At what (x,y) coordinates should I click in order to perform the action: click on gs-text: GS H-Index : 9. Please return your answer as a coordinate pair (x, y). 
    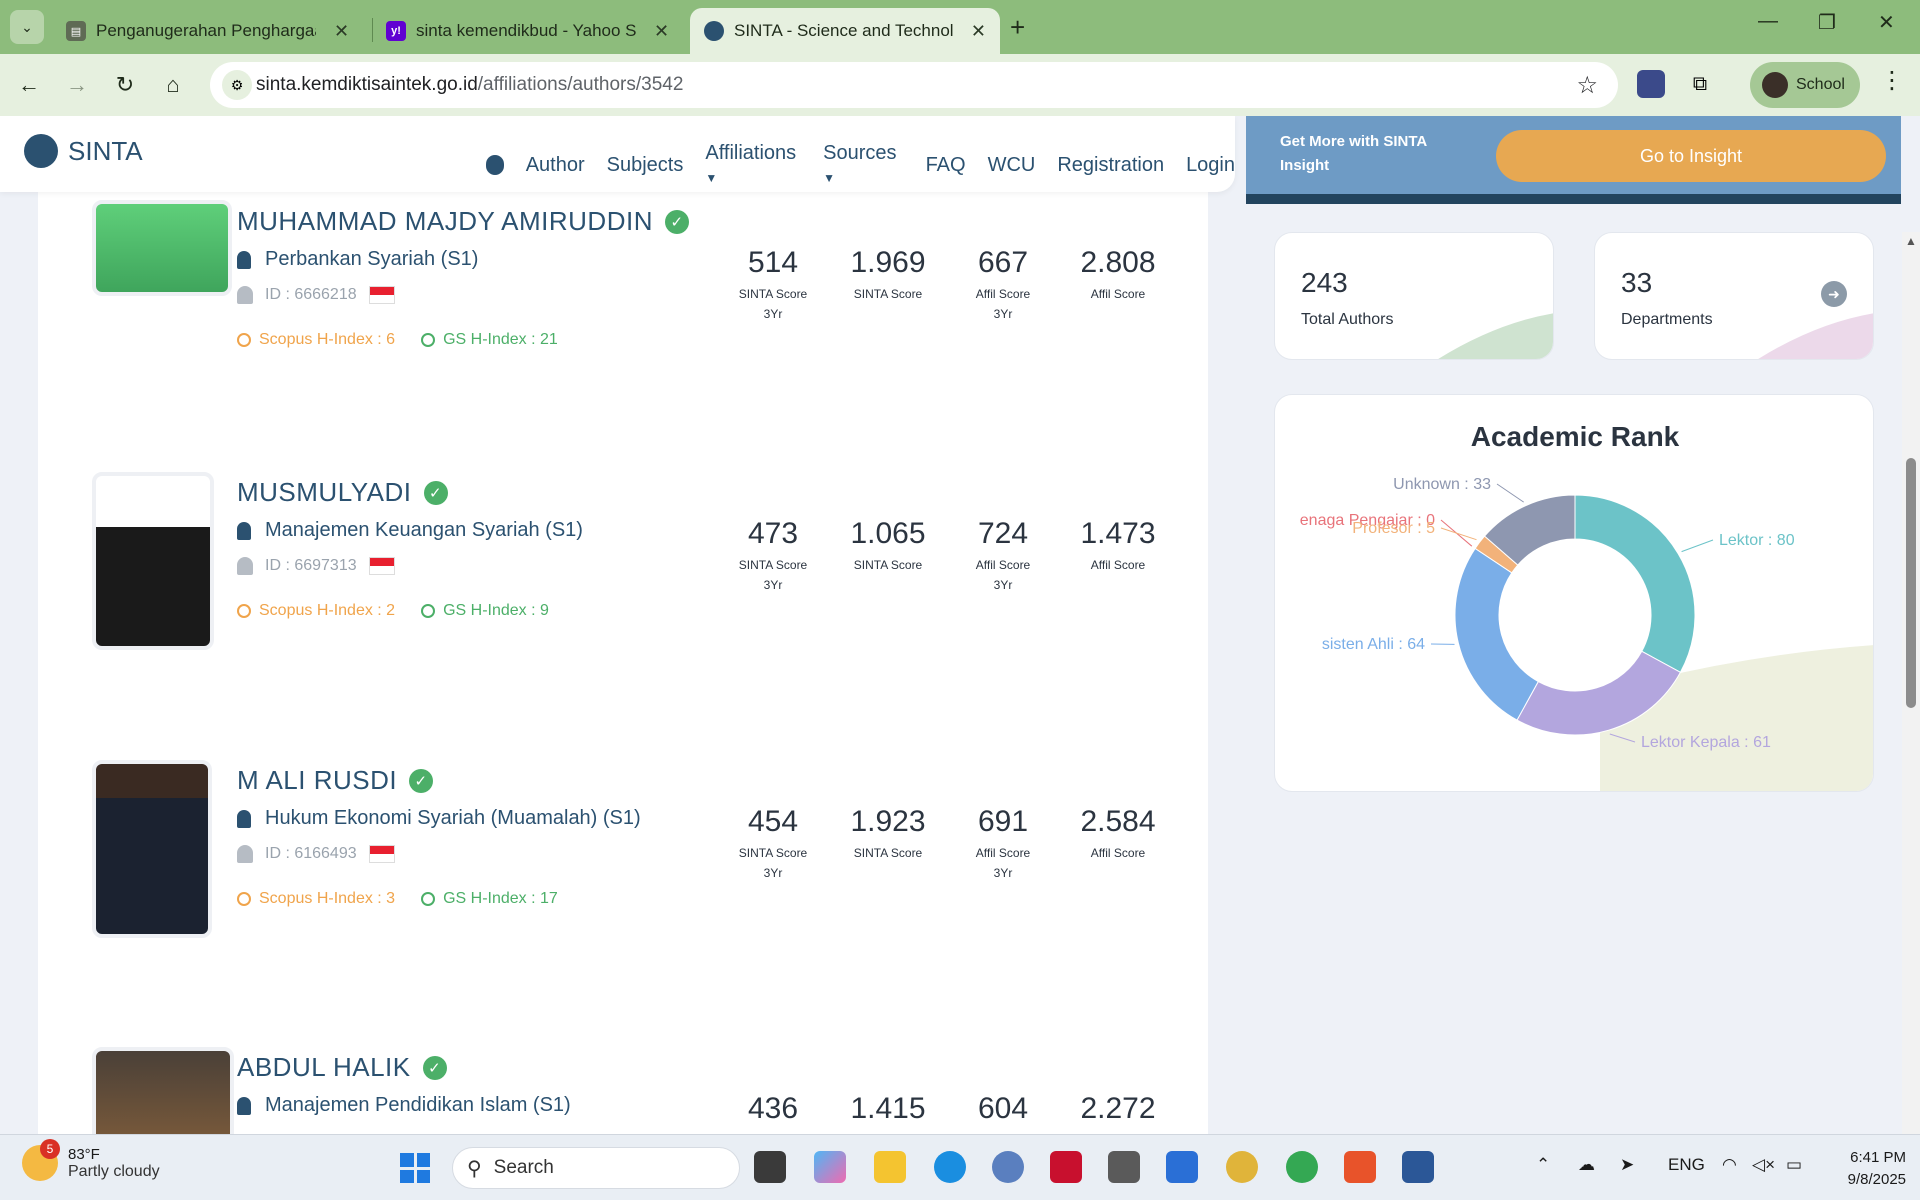
    Looking at the image, I should click on (496, 610).